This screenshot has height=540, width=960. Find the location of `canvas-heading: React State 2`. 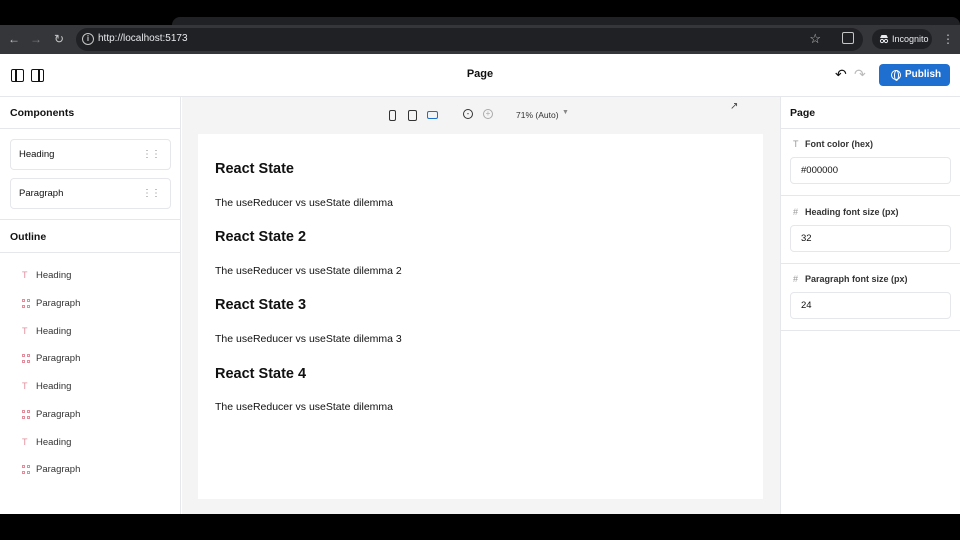

canvas-heading: React State 2 is located at coordinates (260, 237).